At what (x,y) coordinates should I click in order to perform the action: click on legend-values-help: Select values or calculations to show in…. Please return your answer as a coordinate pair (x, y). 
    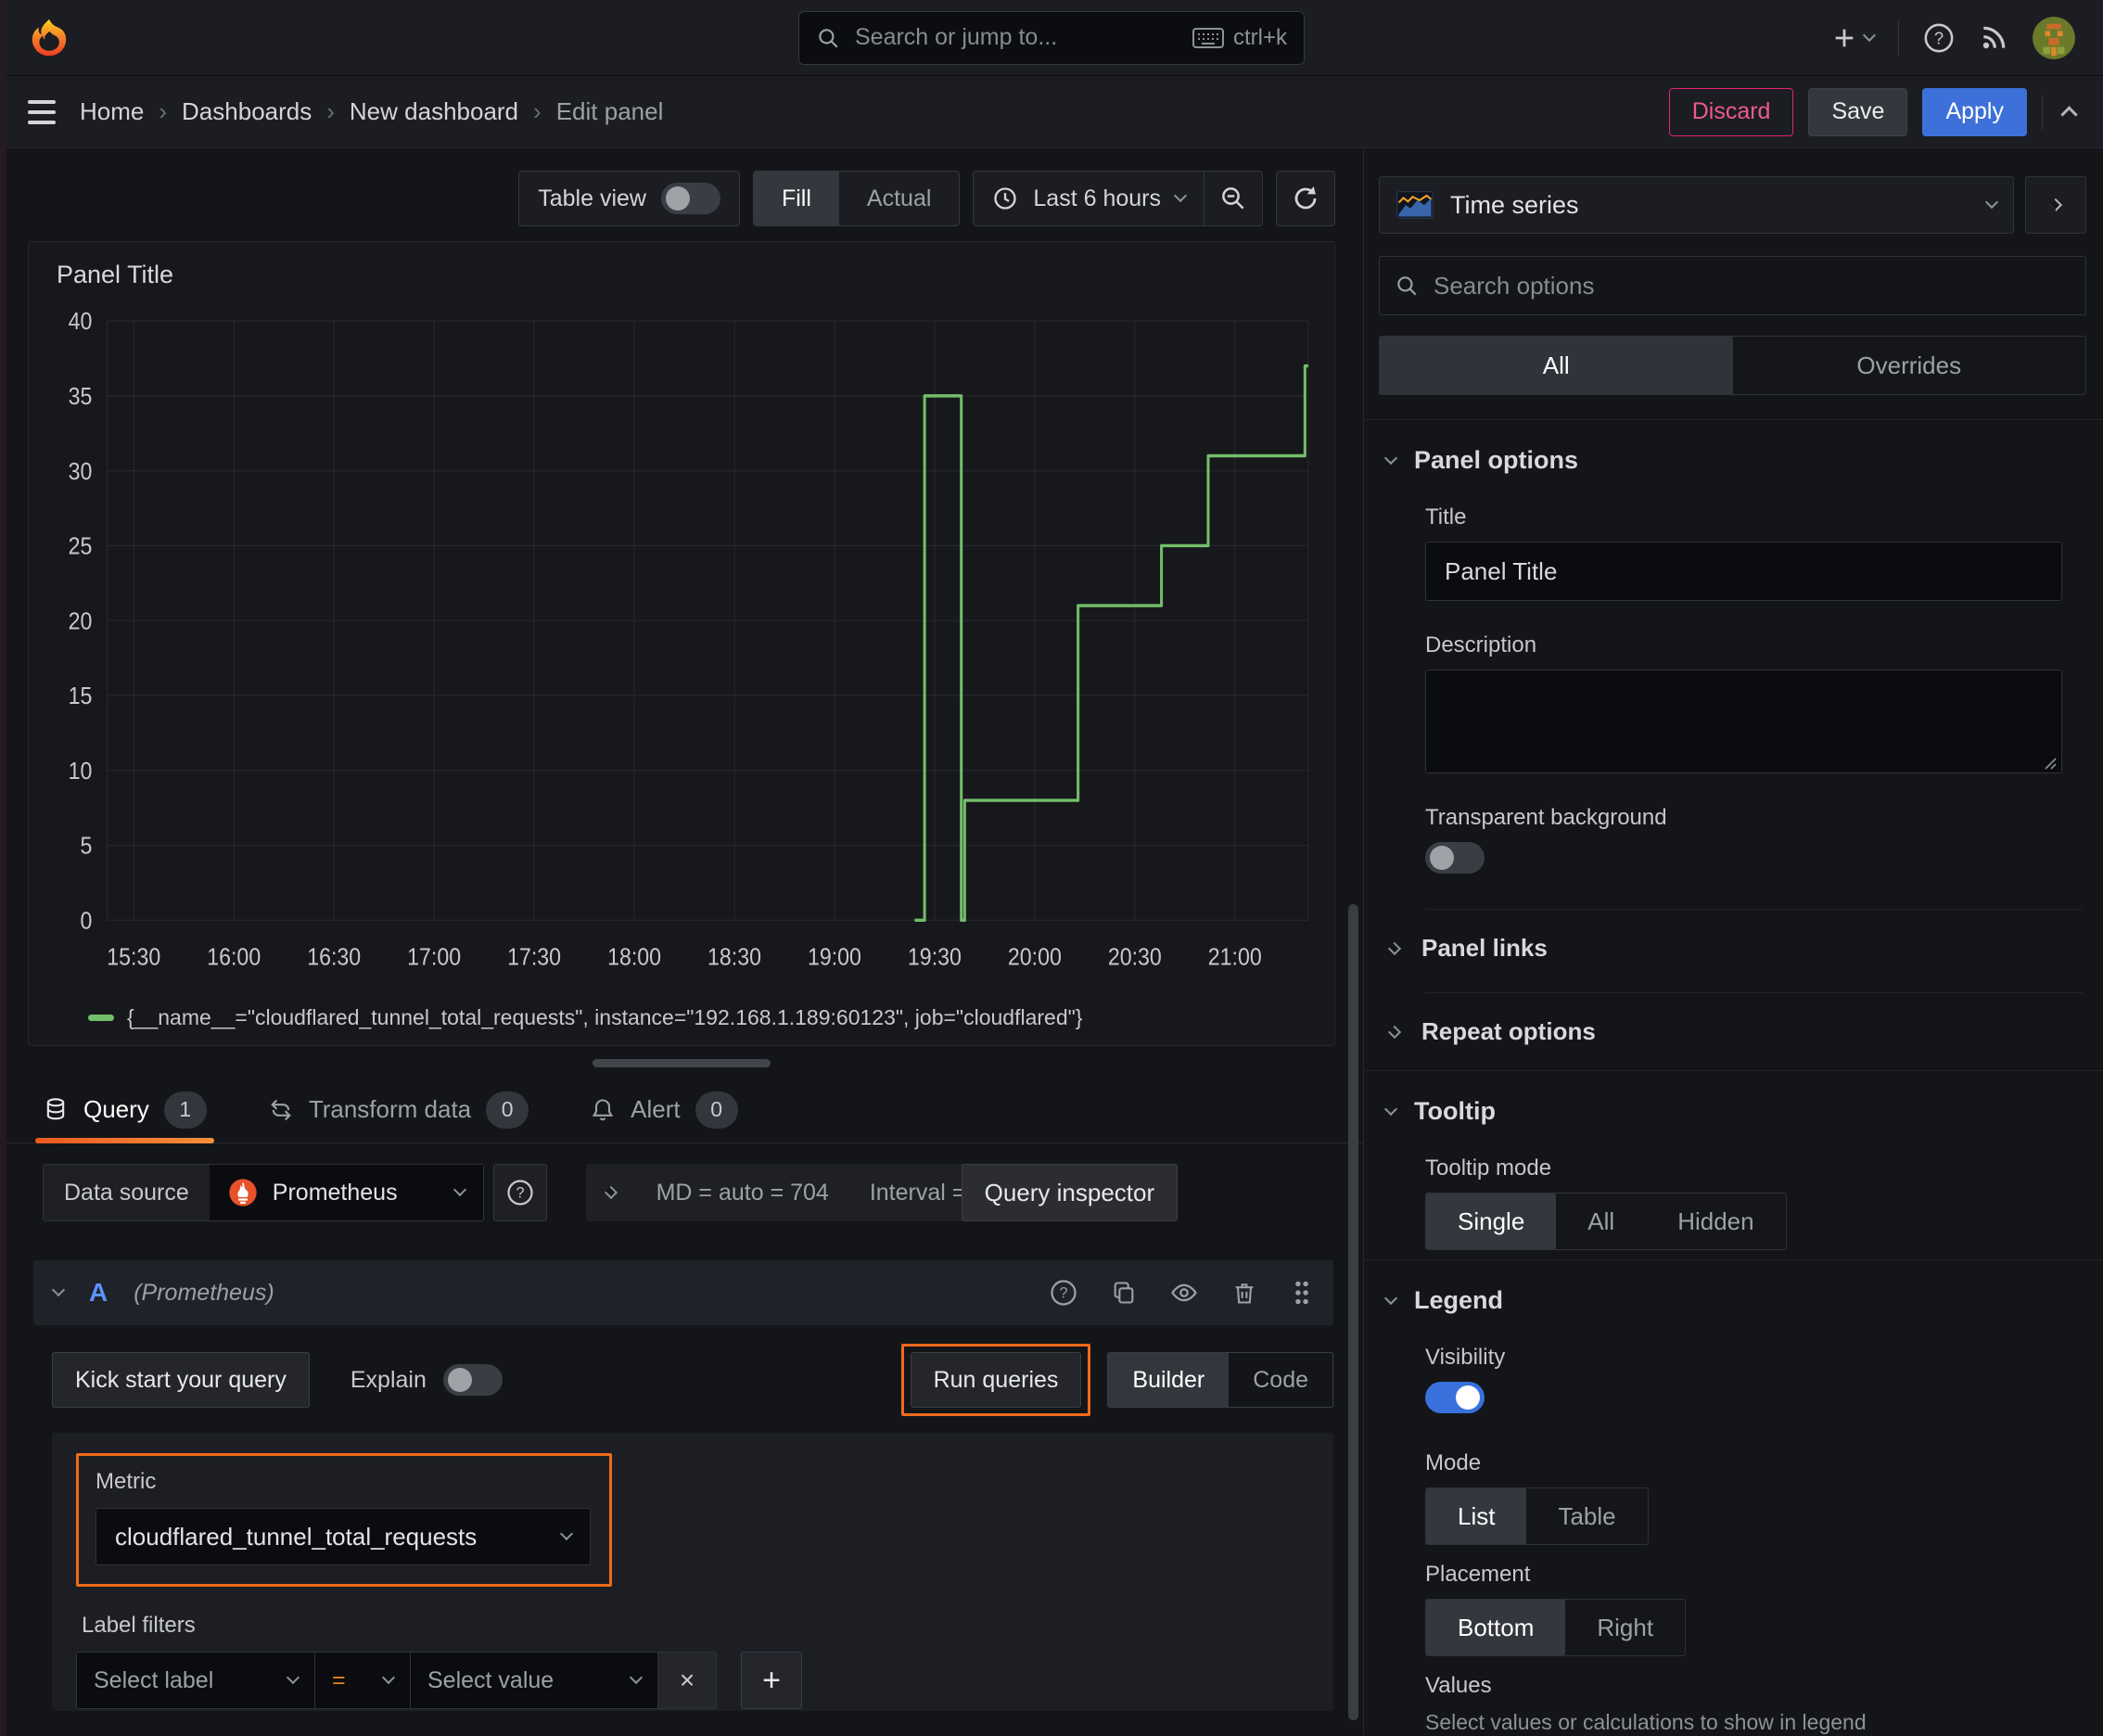
    Looking at the image, I should click on (1646, 1722).